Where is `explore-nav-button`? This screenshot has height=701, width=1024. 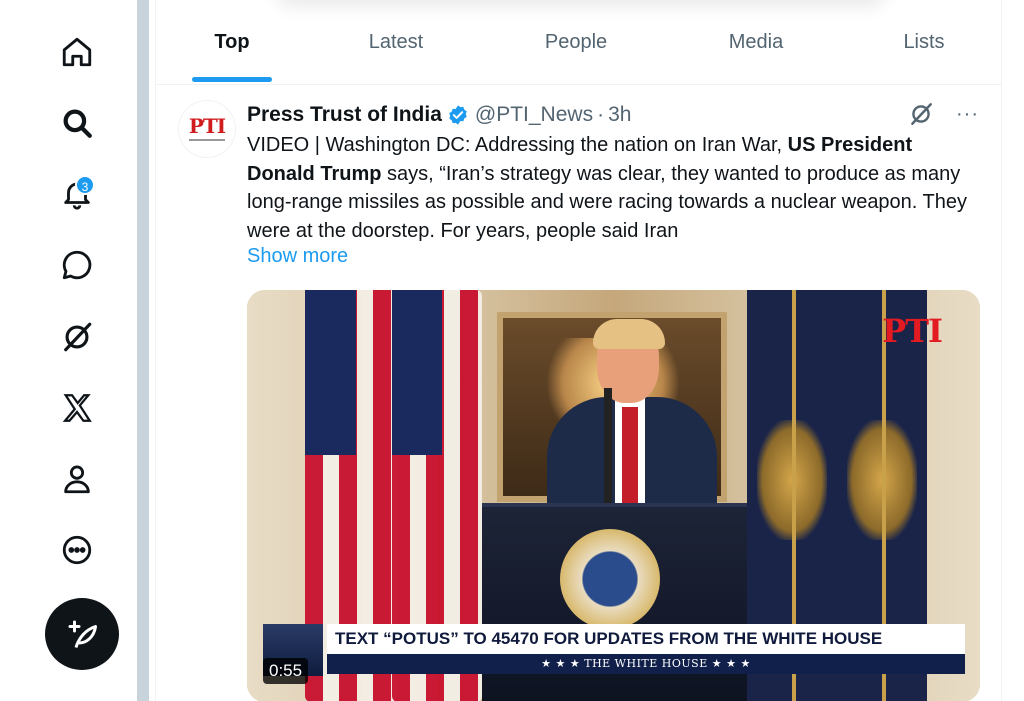
explore-nav-button is located at coordinates (77, 123).